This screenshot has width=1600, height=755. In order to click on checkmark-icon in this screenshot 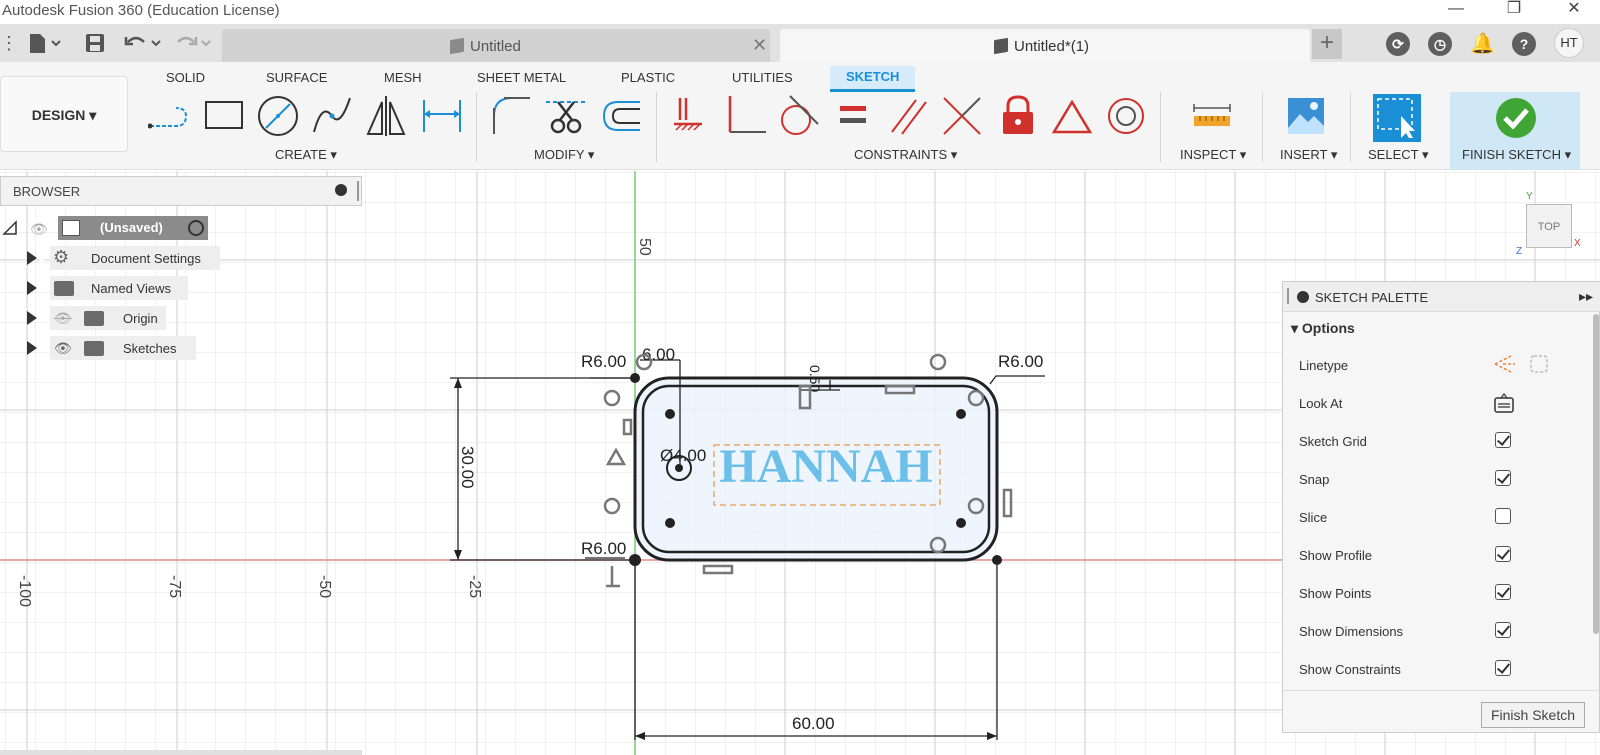, I will do `click(1516, 118)`.